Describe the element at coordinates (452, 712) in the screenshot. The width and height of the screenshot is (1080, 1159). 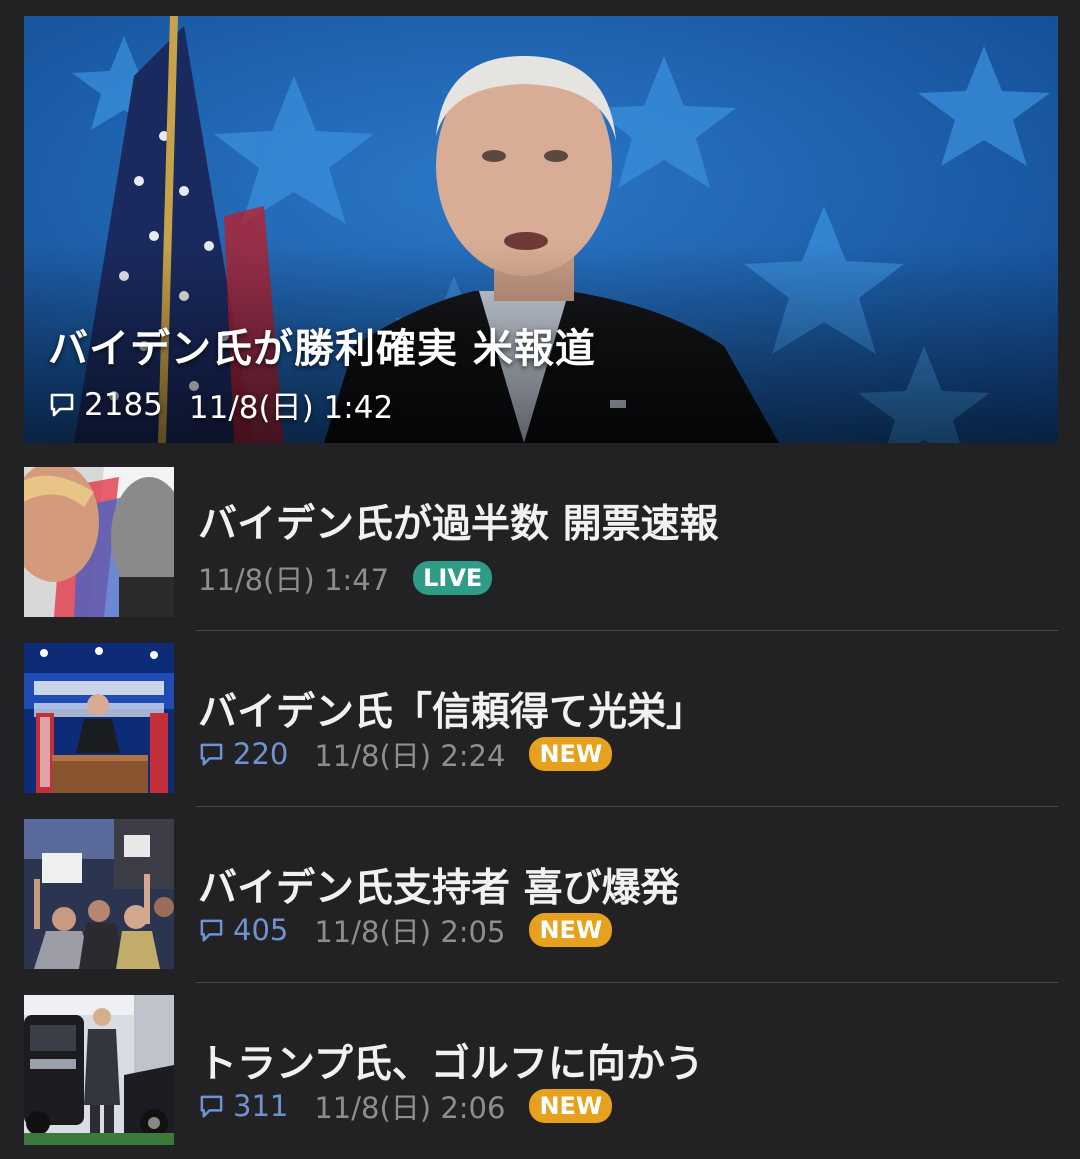
I see `item-headline: バイデン氏「信頼得て光栄」` at that location.